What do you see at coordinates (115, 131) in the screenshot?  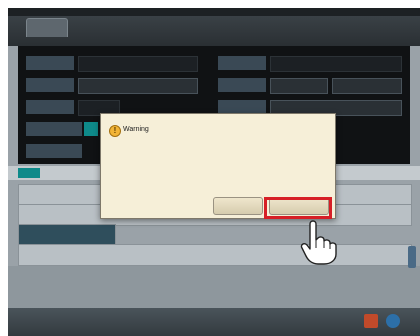 I see `warning-icon: !` at bounding box center [115, 131].